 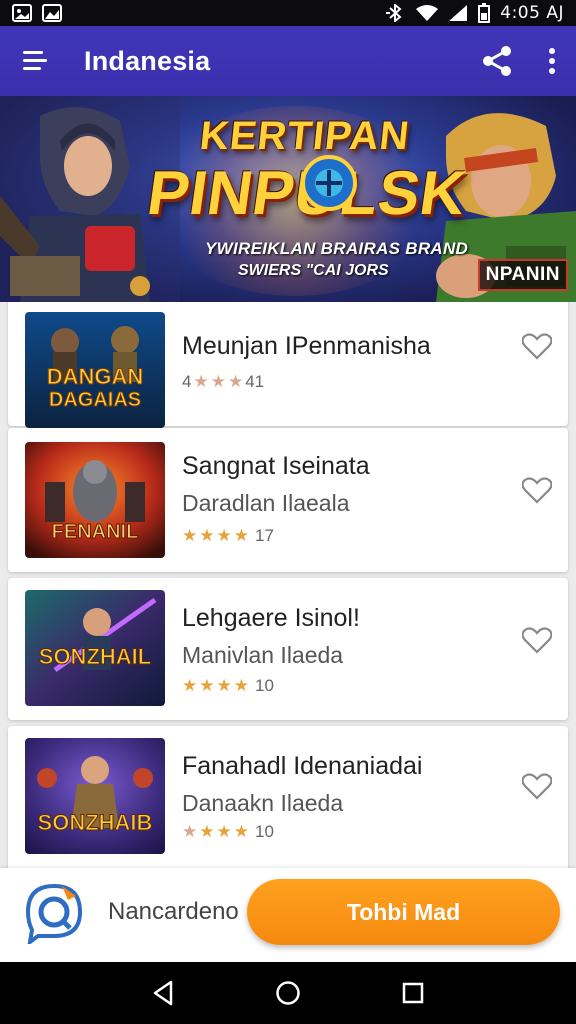 What do you see at coordinates (95, 532) in the screenshot?
I see `svg-text: FENANIL` at bounding box center [95, 532].